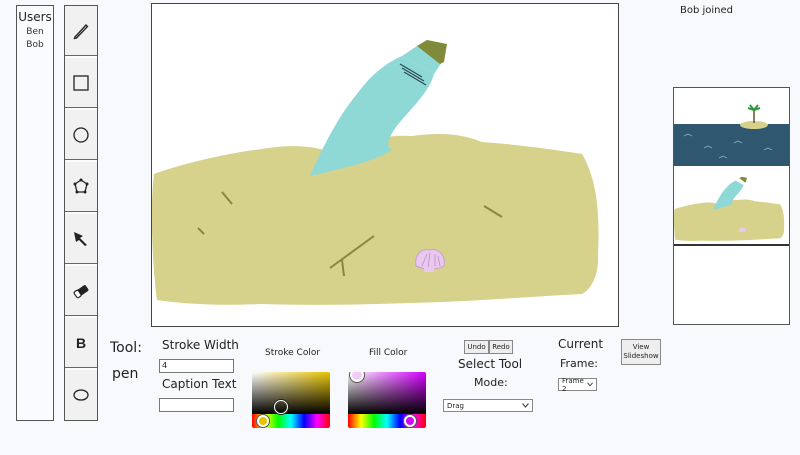 This screenshot has height=455, width=800. I want to click on circle-icon, so click(81, 134).